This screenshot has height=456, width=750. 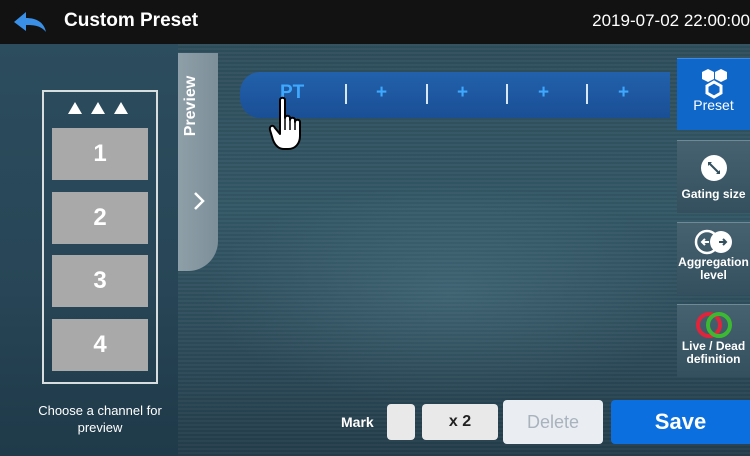 What do you see at coordinates (713, 242) in the screenshot?
I see `aggregation-icon` at bounding box center [713, 242].